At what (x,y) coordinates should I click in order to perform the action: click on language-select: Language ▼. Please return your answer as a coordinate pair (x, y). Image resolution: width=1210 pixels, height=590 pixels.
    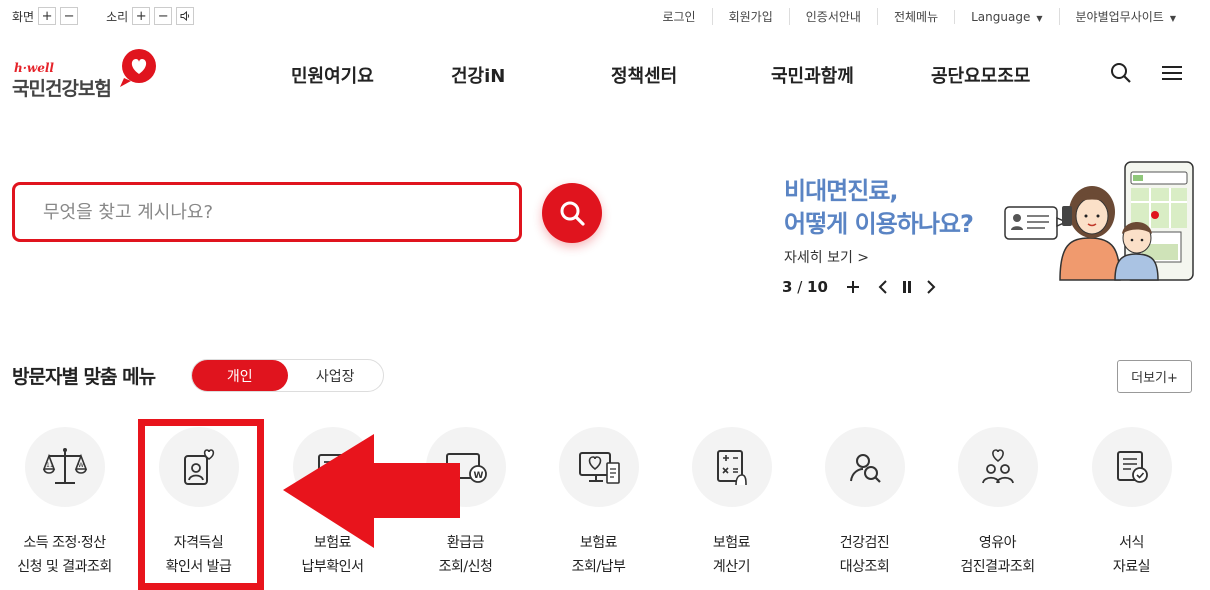
    Looking at the image, I should click on (1006, 16).